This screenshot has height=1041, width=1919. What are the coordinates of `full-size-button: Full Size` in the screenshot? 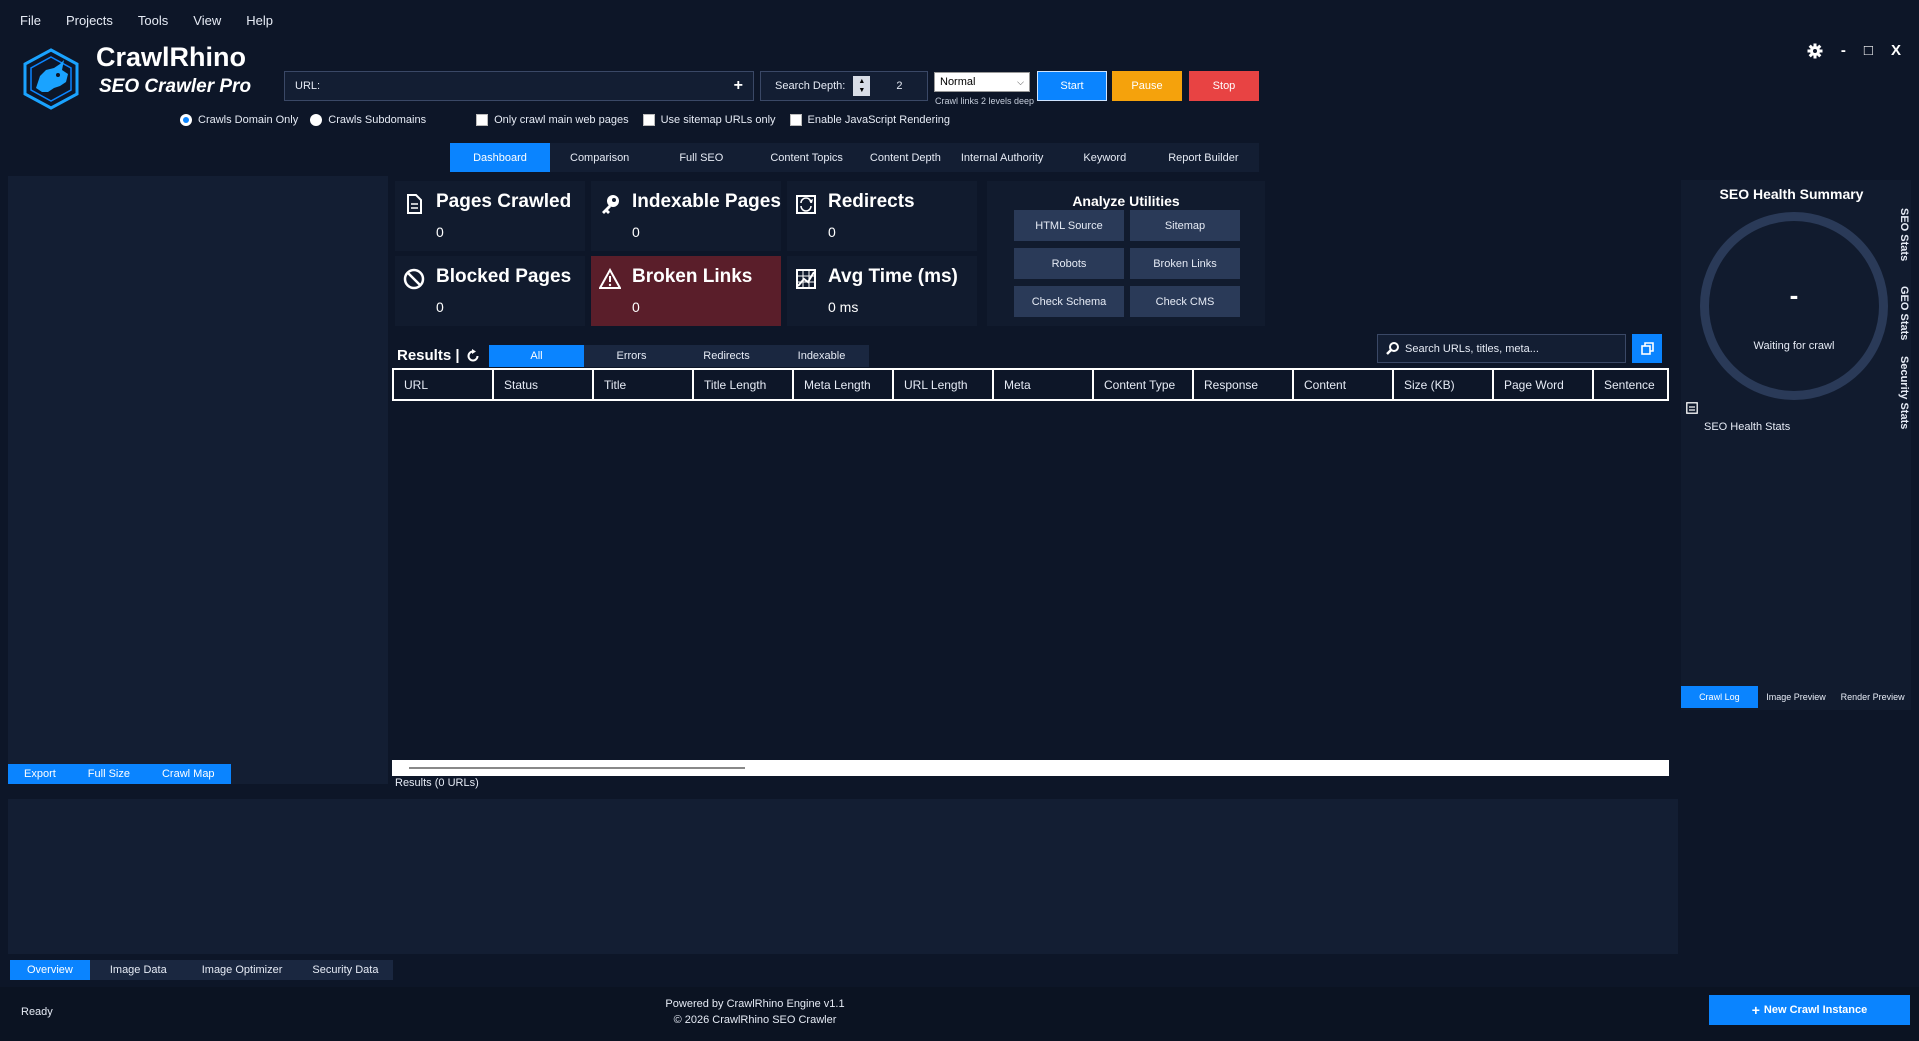 It's located at (108, 774).